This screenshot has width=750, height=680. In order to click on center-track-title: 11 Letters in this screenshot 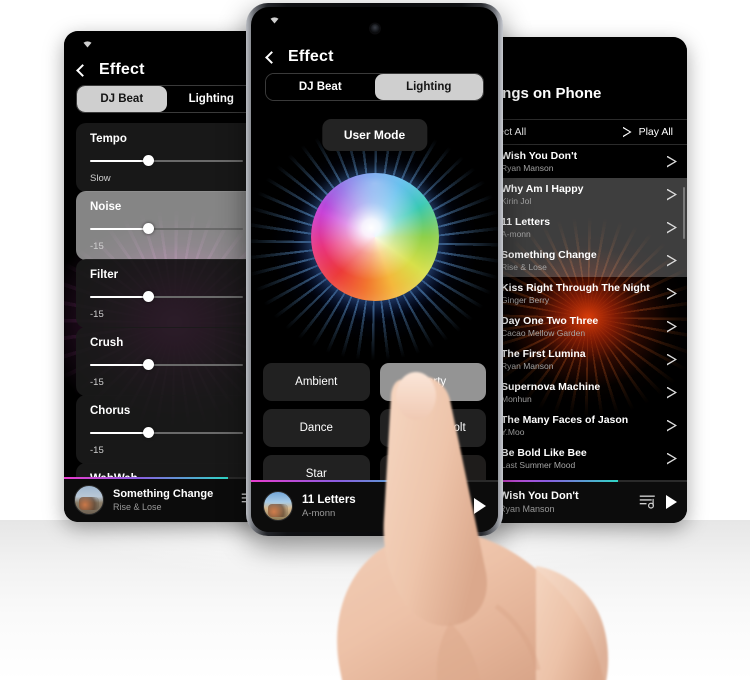, I will do `click(329, 499)`.